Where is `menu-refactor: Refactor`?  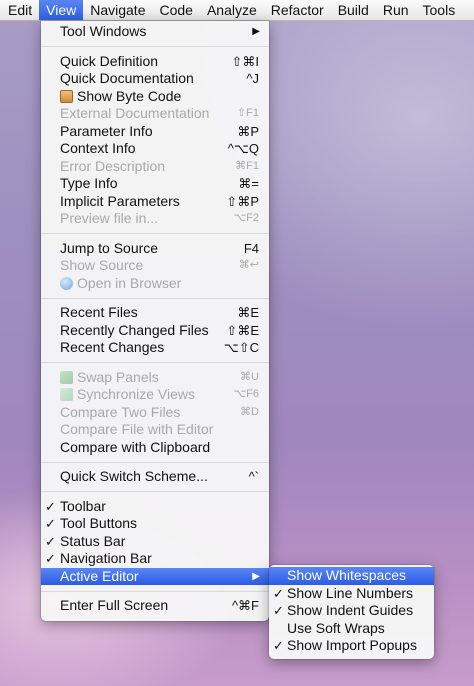
menu-refactor: Refactor is located at coordinates (297, 10).